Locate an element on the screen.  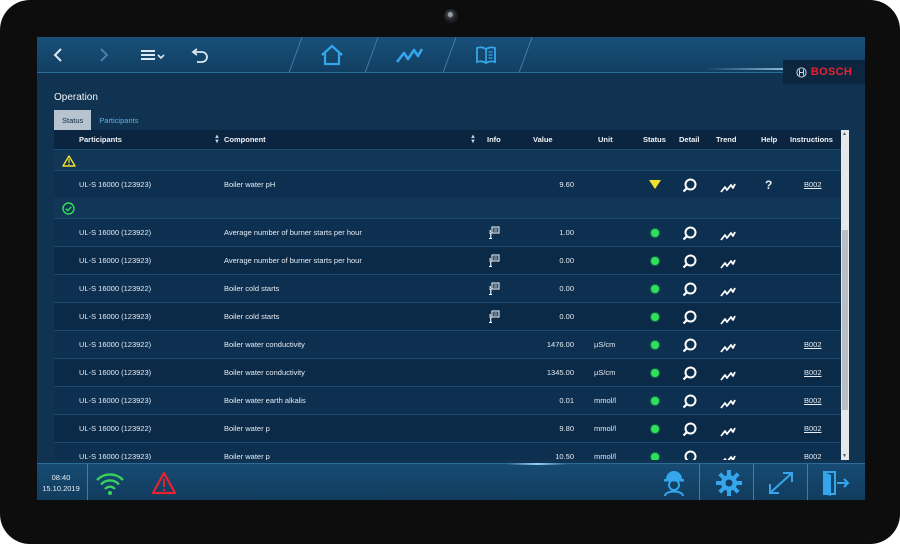
wifi-status is located at coordinates (110, 485).